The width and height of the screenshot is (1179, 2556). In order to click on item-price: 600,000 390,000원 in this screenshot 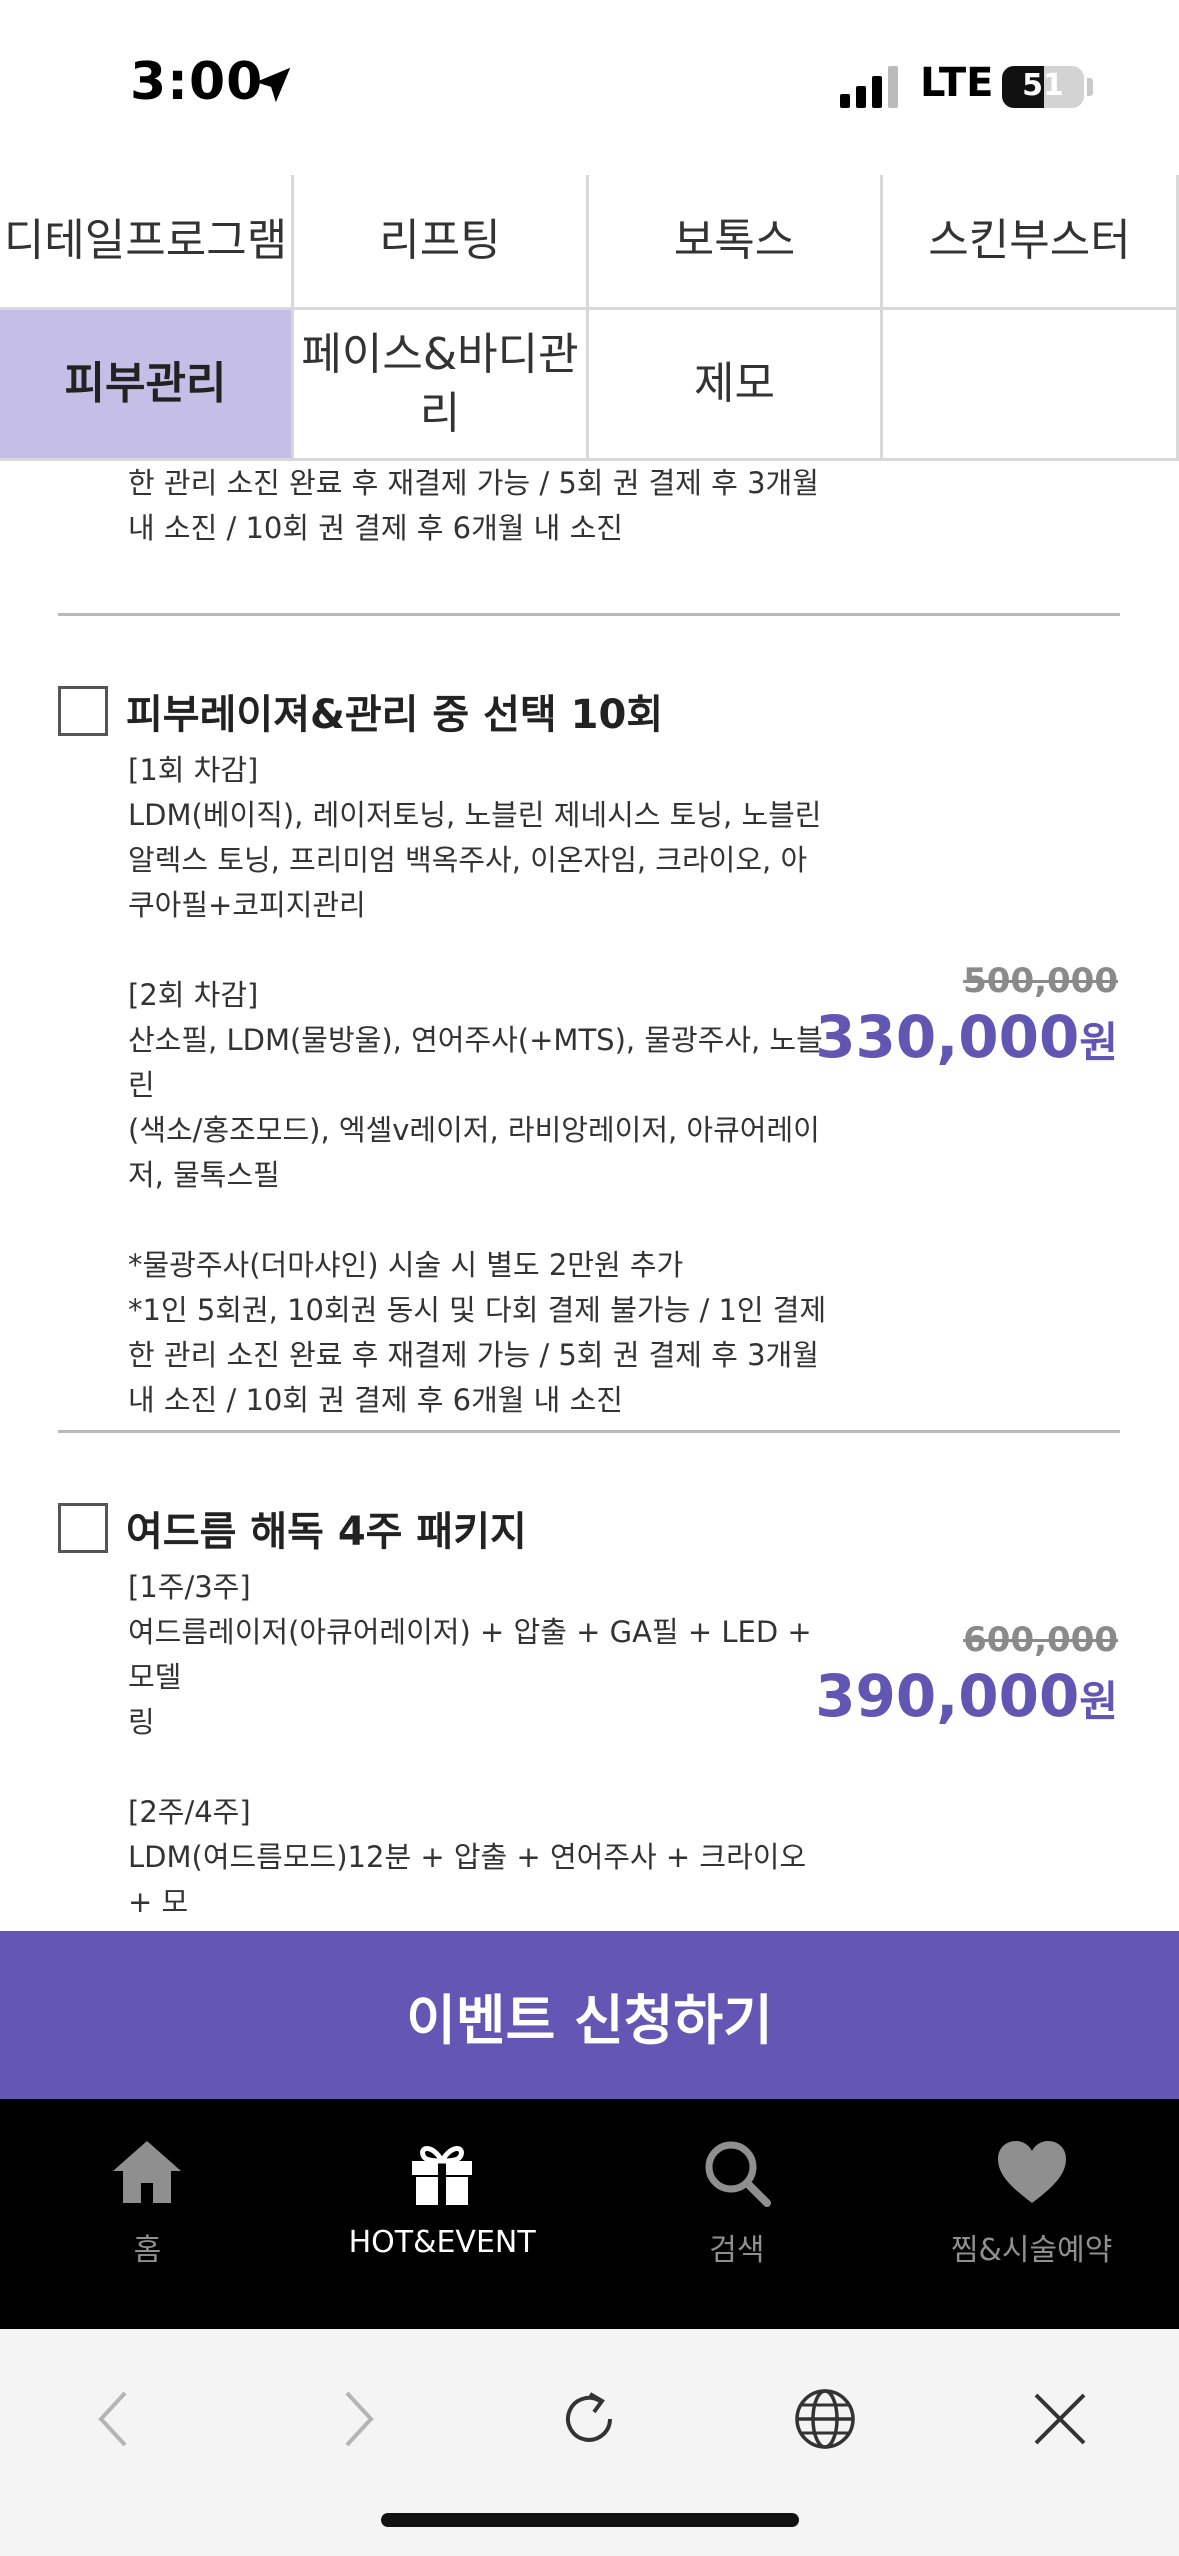, I will do `click(966, 1675)`.